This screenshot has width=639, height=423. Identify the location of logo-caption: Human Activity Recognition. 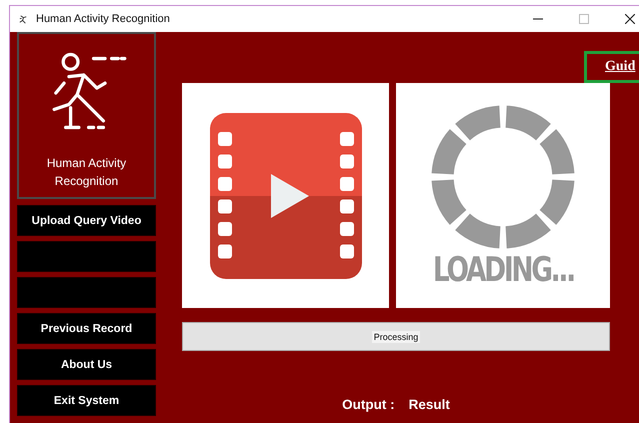
(86, 172).